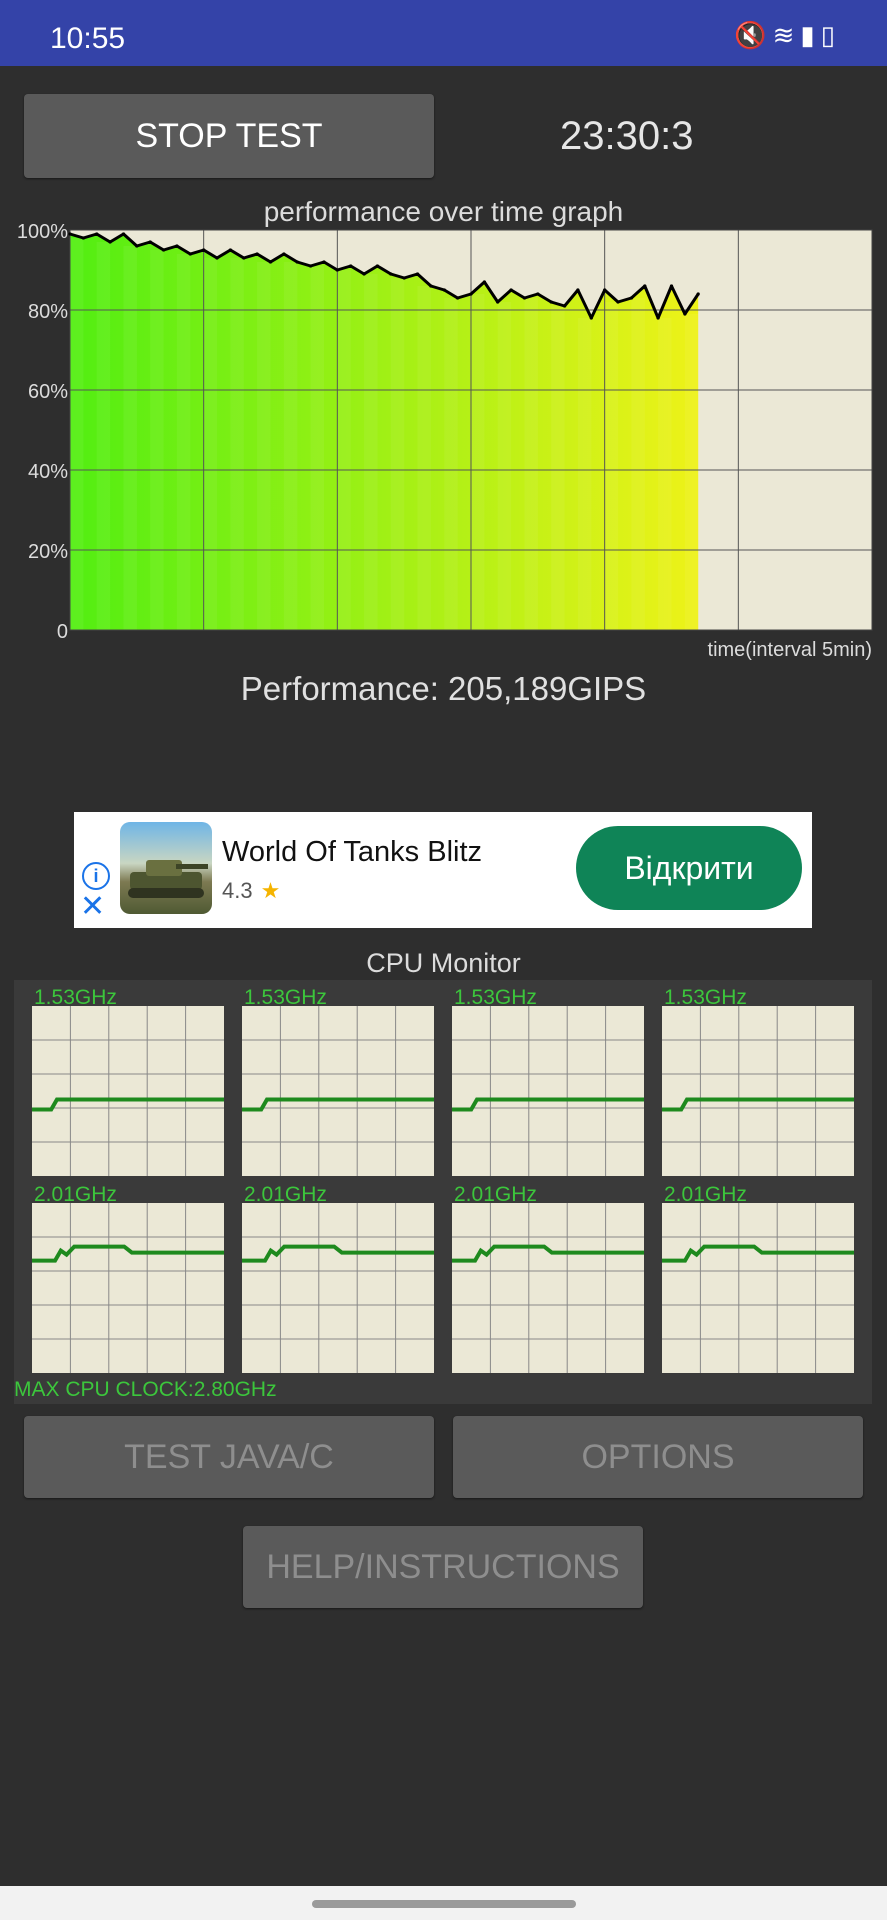 The width and height of the screenshot is (887, 1920). What do you see at coordinates (830, 35) in the screenshot?
I see `battery-icon: ▯` at bounding box center [830, 35].